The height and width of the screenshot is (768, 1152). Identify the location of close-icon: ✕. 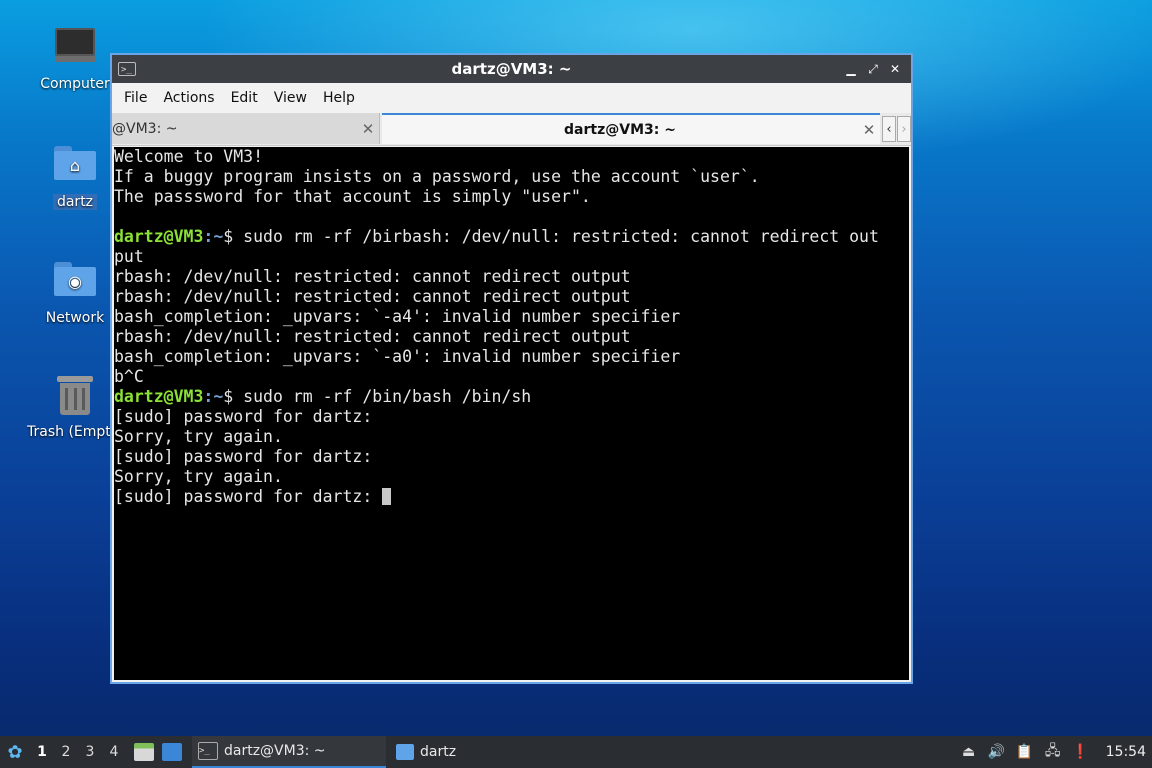
(895, 69).